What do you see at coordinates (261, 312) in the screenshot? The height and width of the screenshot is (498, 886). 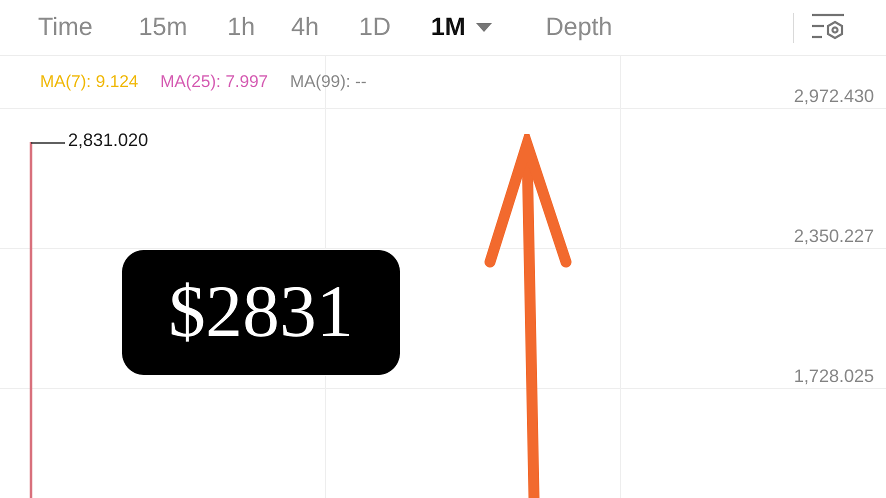 I see `price-callout: $2831` at bounding box center [261, 312].